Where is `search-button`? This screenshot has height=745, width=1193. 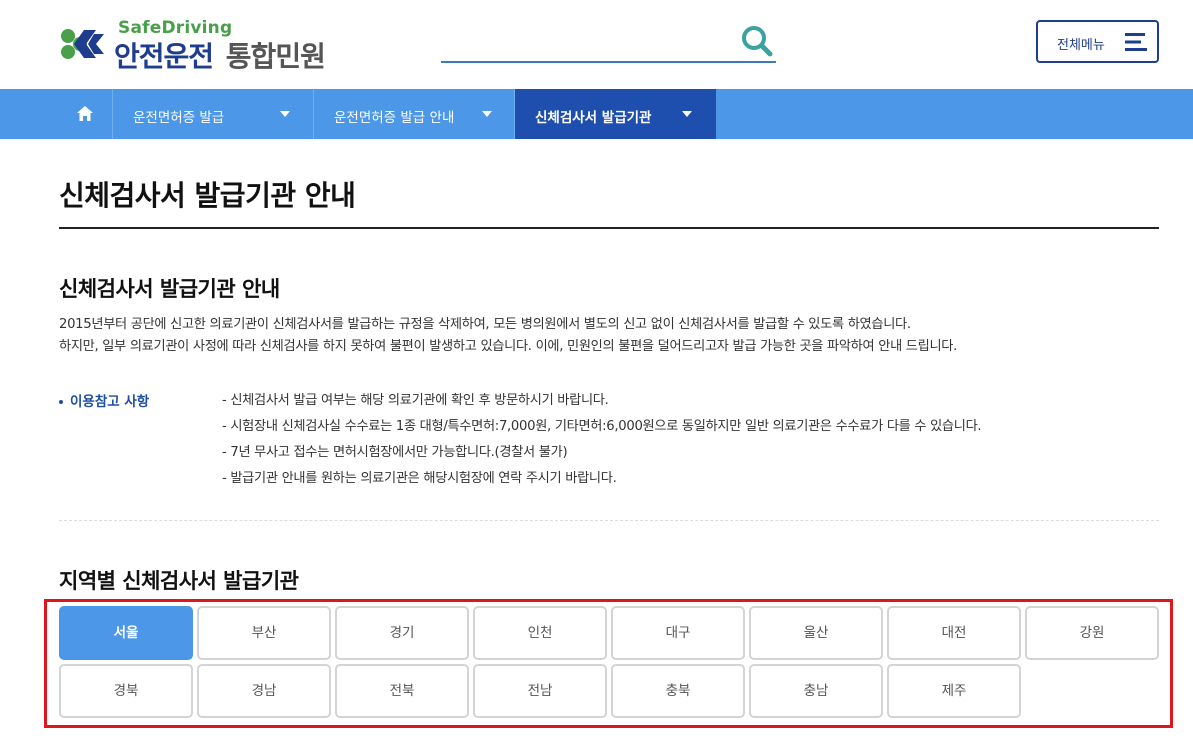 search-button is located at coordinates (757, 41).